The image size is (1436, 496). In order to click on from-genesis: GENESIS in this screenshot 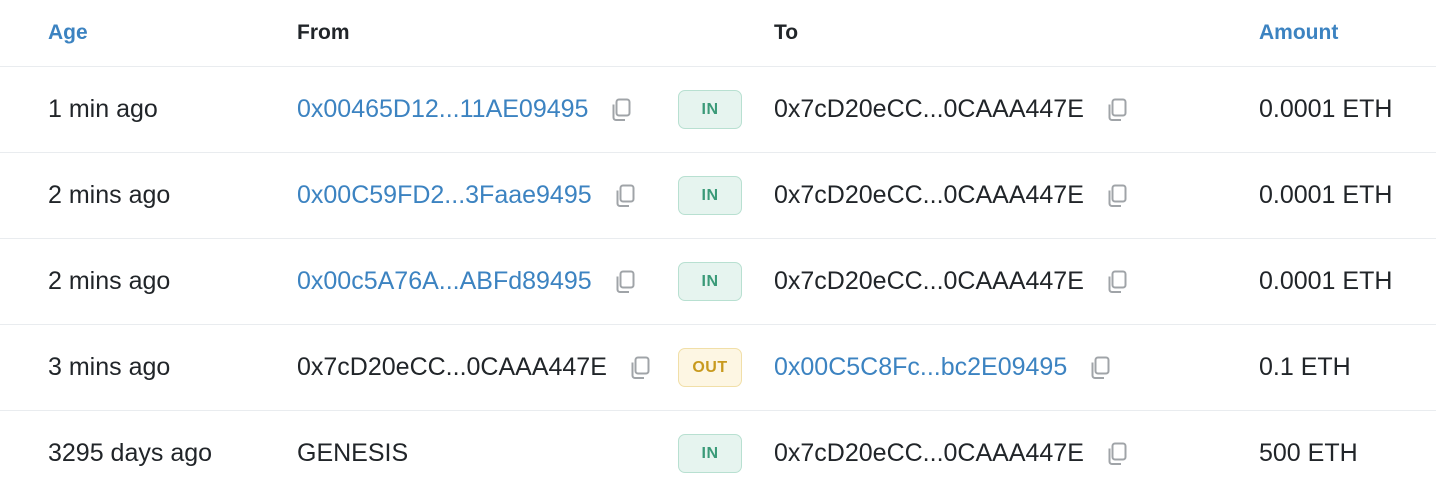, I will do `click(353, 453)`.